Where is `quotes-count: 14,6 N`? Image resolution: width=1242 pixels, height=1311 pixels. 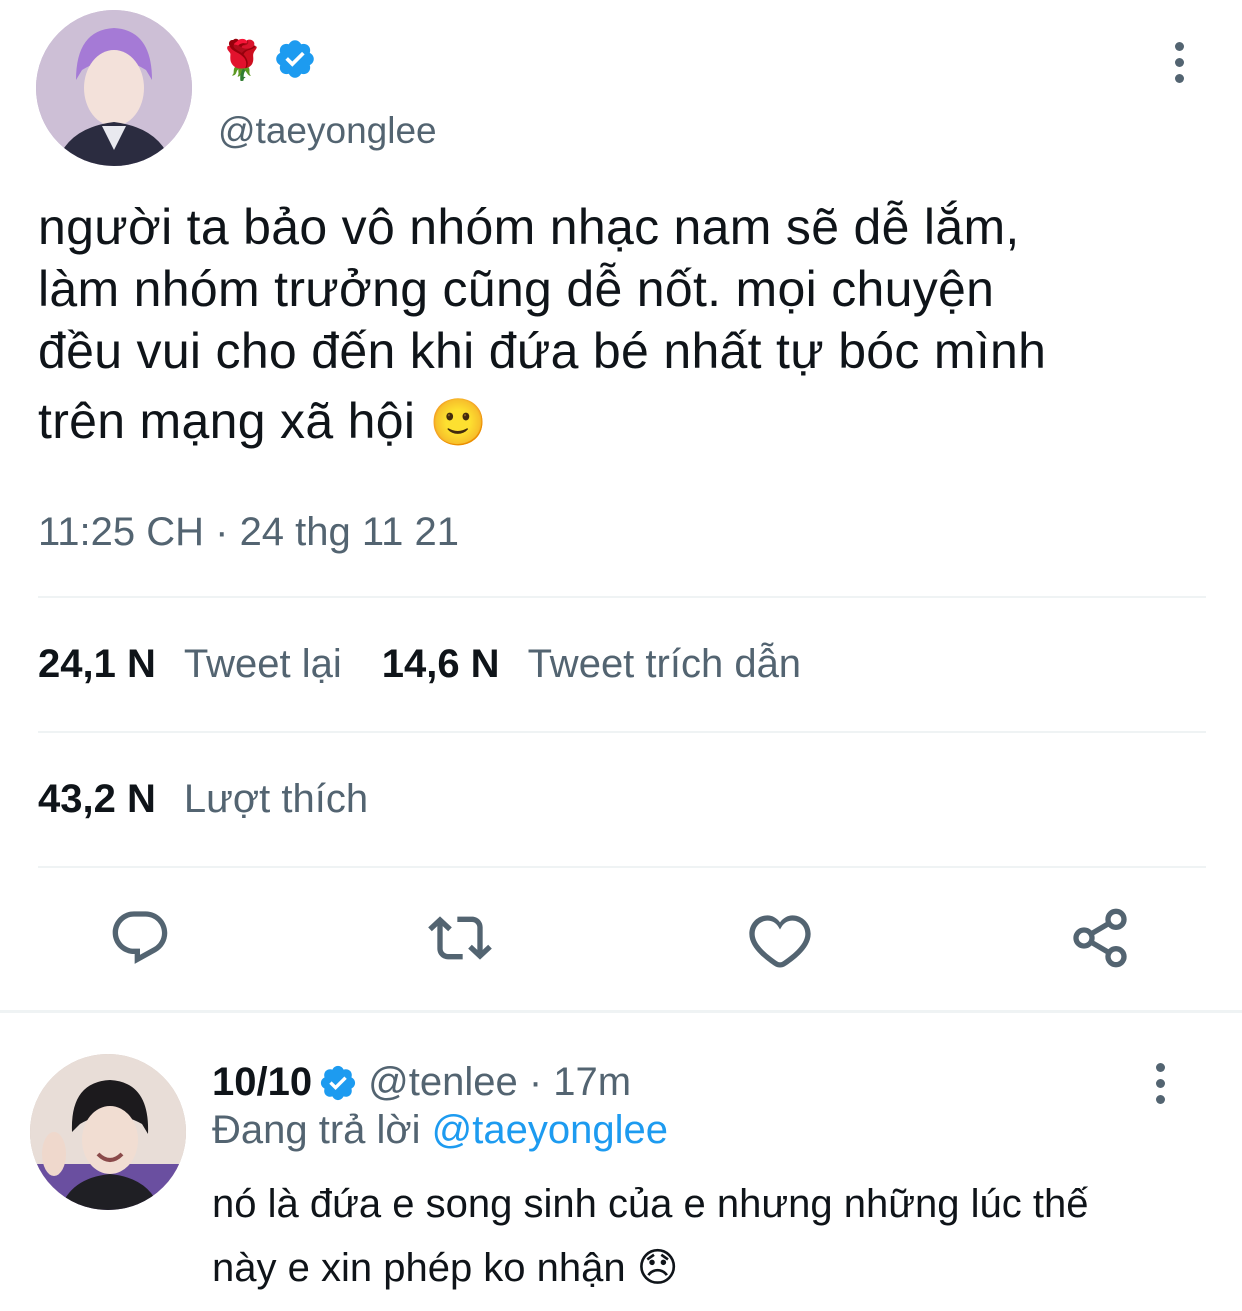 quotes-count: 14,6 N is located at coordinates (441, 664).